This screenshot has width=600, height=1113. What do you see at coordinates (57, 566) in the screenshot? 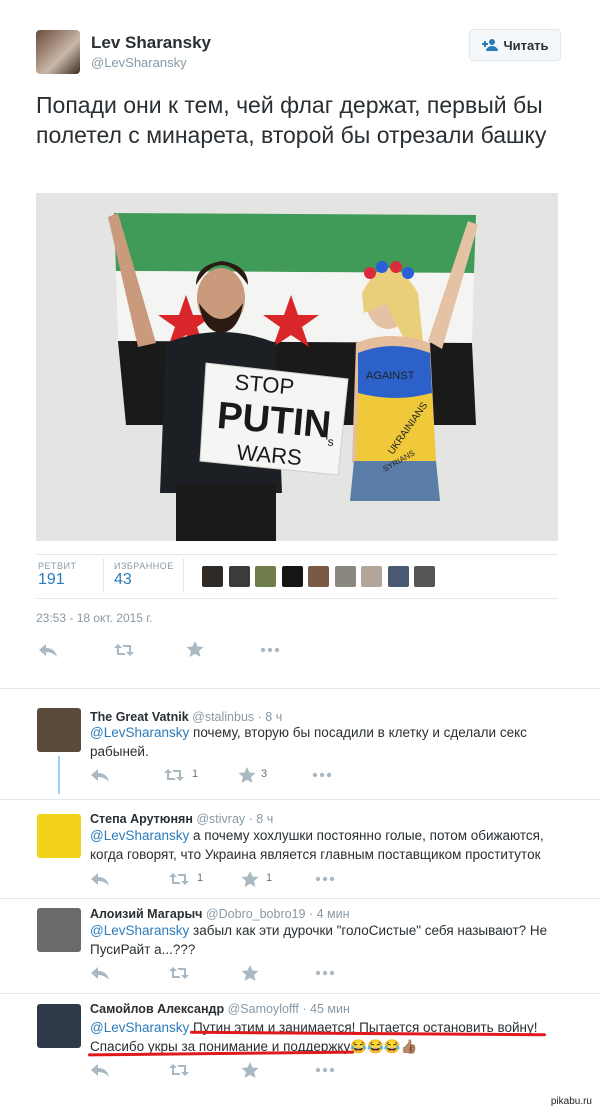
I see `retweets-label: РЕТВИТ` at bounding box center [57, 566].